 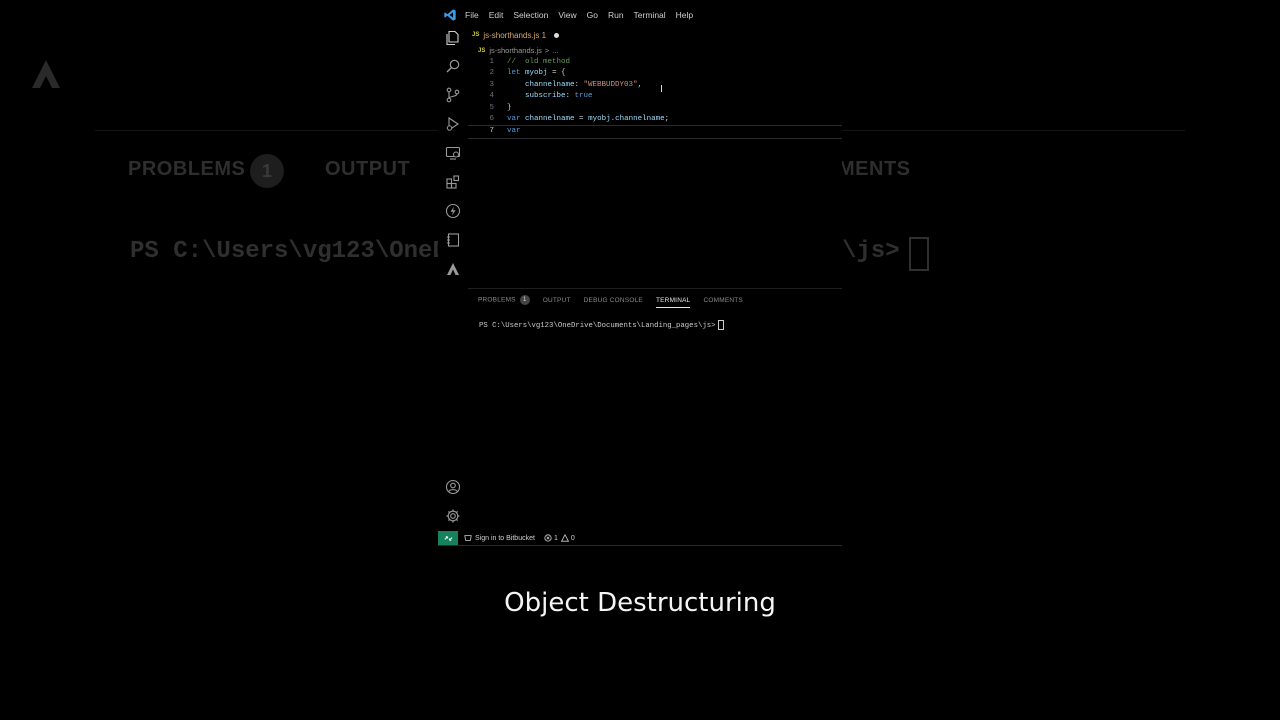 What do you see at coordinates (453, 38) in the screenshot?
I see `explorer-icon` at bounding box center [453, 38].